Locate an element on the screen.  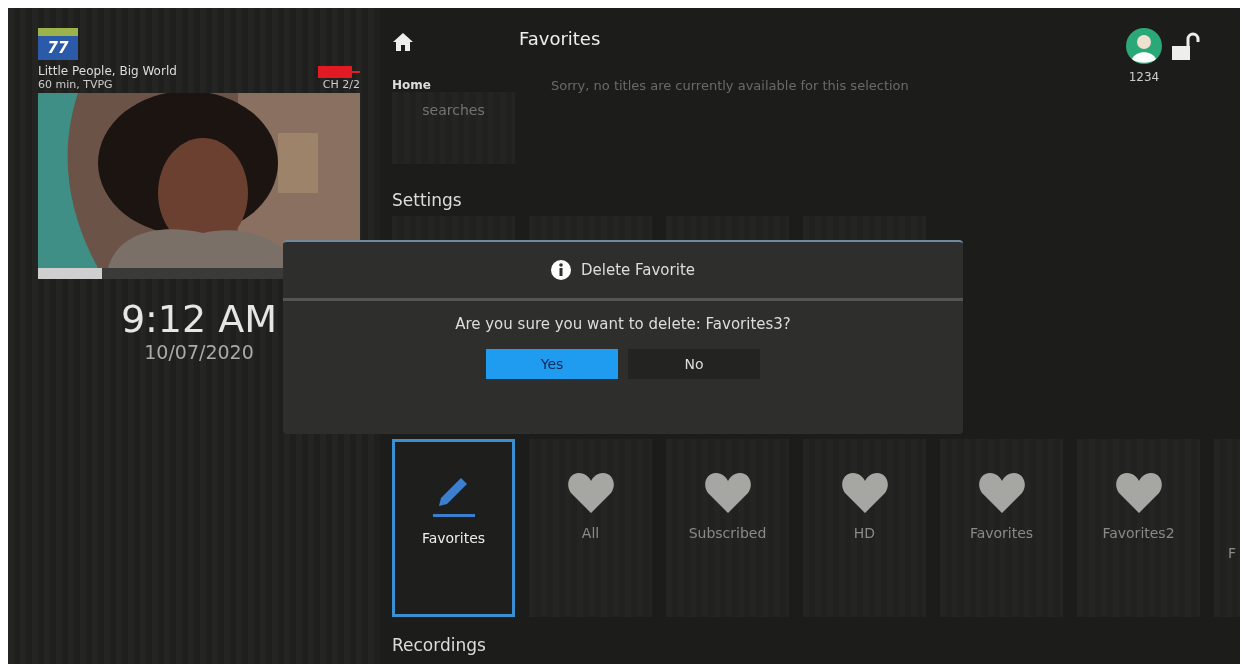
favorites-tile: F is located at coordinates (1227, 528).